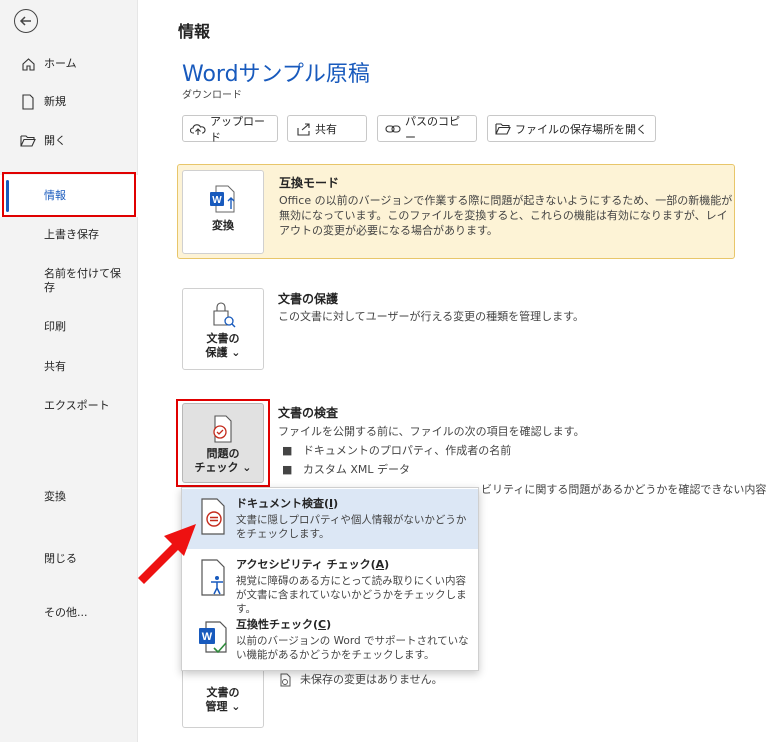 The width and height of the screenshot is (777, 742). Describe the element at coordinates (432, 129) in the screenshot. I see `copy-path-label: パスのコピー` at that location.